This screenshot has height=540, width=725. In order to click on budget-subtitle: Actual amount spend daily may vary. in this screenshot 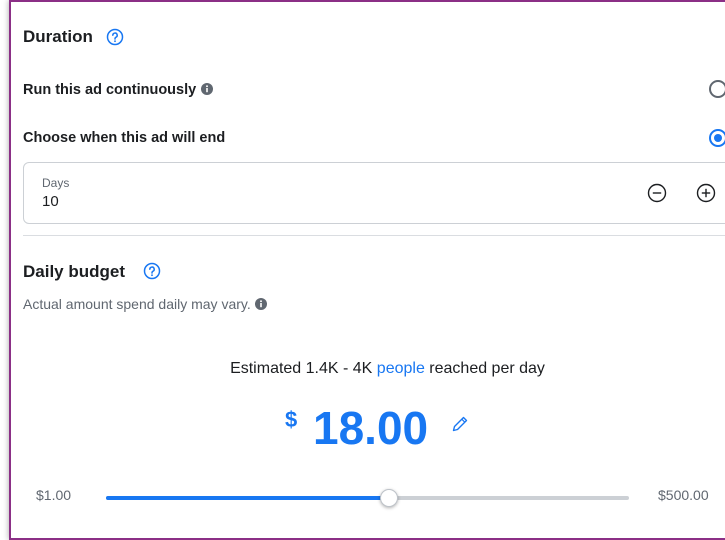, I will do `click(145, 305)`.